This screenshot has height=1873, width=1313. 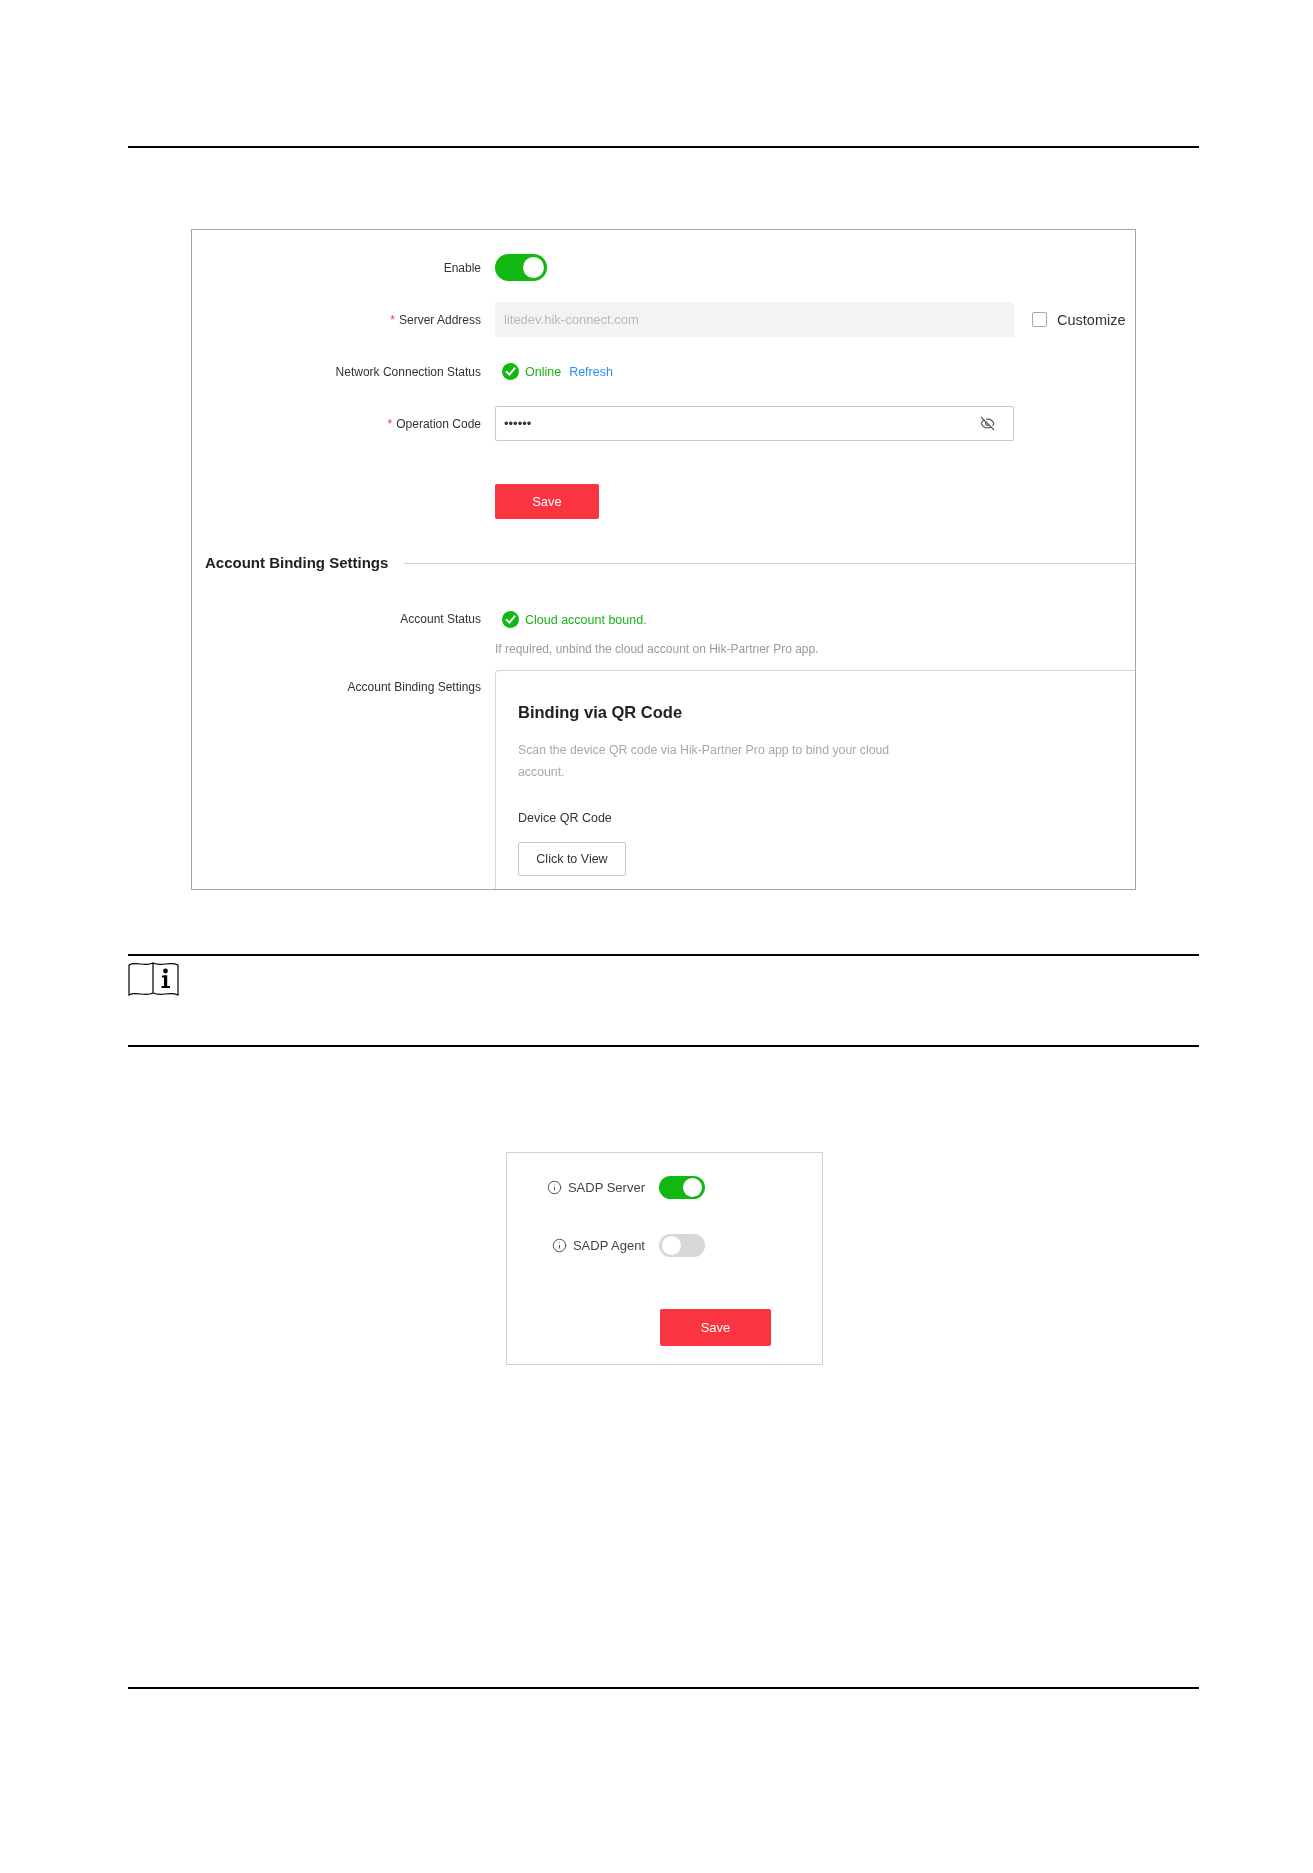 What do you see at coordinates (586, 619) in the screenshot?
I see `status-text: Cloud account bound.` at bounding box center [586, 619].